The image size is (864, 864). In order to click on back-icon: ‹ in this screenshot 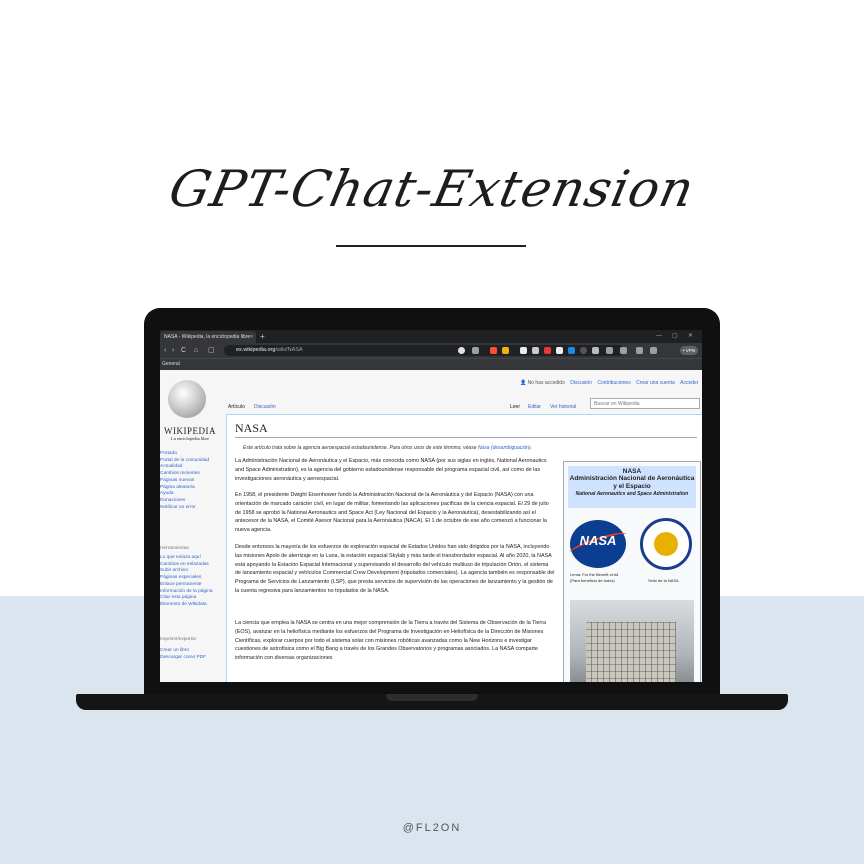, I will do `click(165, 350)`.